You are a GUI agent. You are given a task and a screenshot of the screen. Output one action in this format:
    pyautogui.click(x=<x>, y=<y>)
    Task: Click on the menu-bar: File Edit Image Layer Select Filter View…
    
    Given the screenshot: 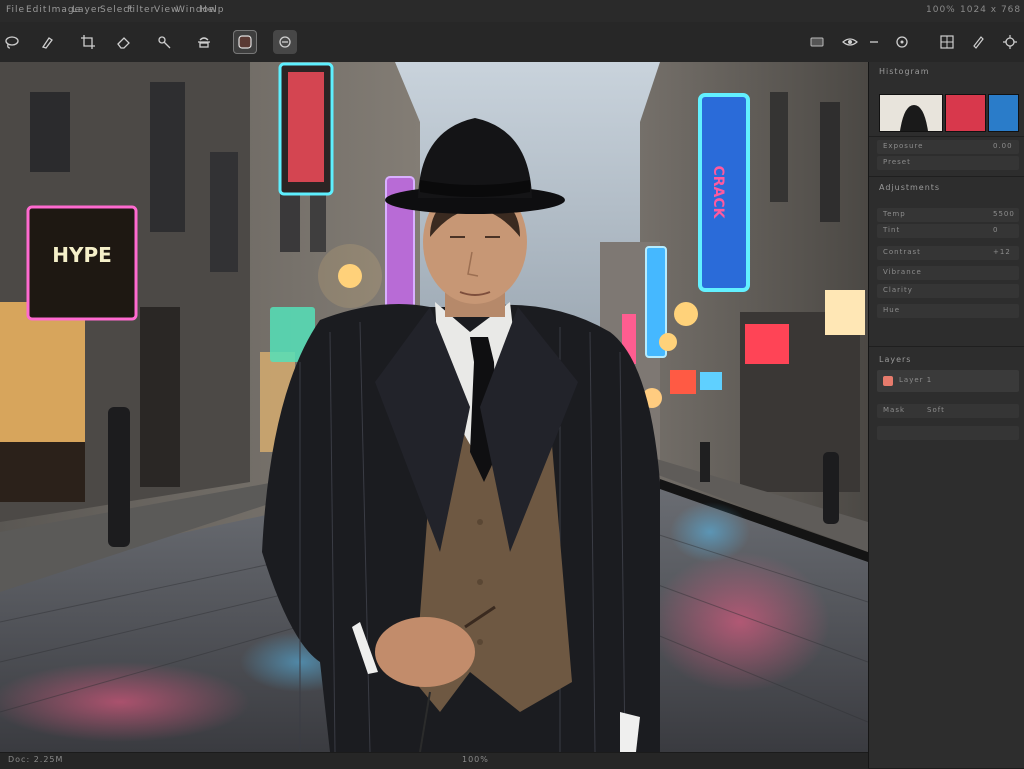 What is the action you would take?
    pyautogui.click(x=512, y=11)
    